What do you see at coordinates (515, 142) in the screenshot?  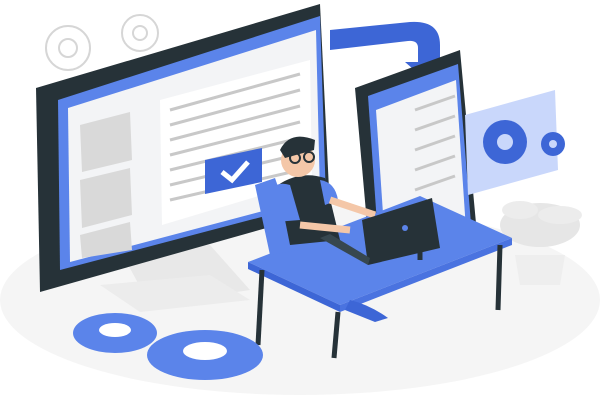 I see `settings-card` at bounding box center [515, 142].